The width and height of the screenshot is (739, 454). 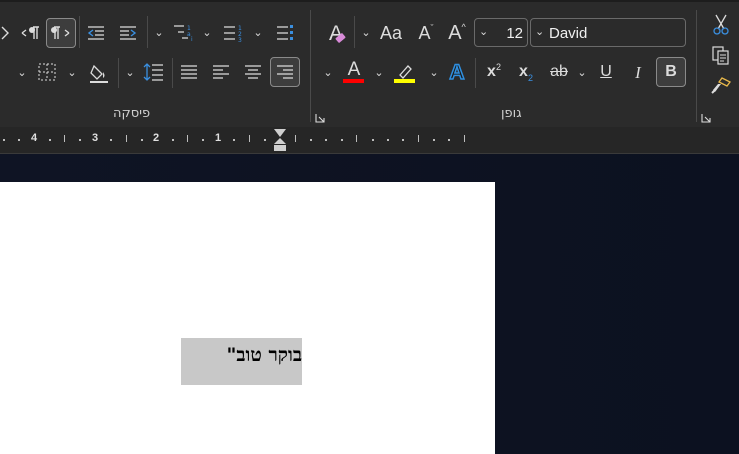 What do you see at coordinates (483, 31) in the screenshot?
I see `font-size-dropdown-icon: ⌄` at bounding box center [483, 31].